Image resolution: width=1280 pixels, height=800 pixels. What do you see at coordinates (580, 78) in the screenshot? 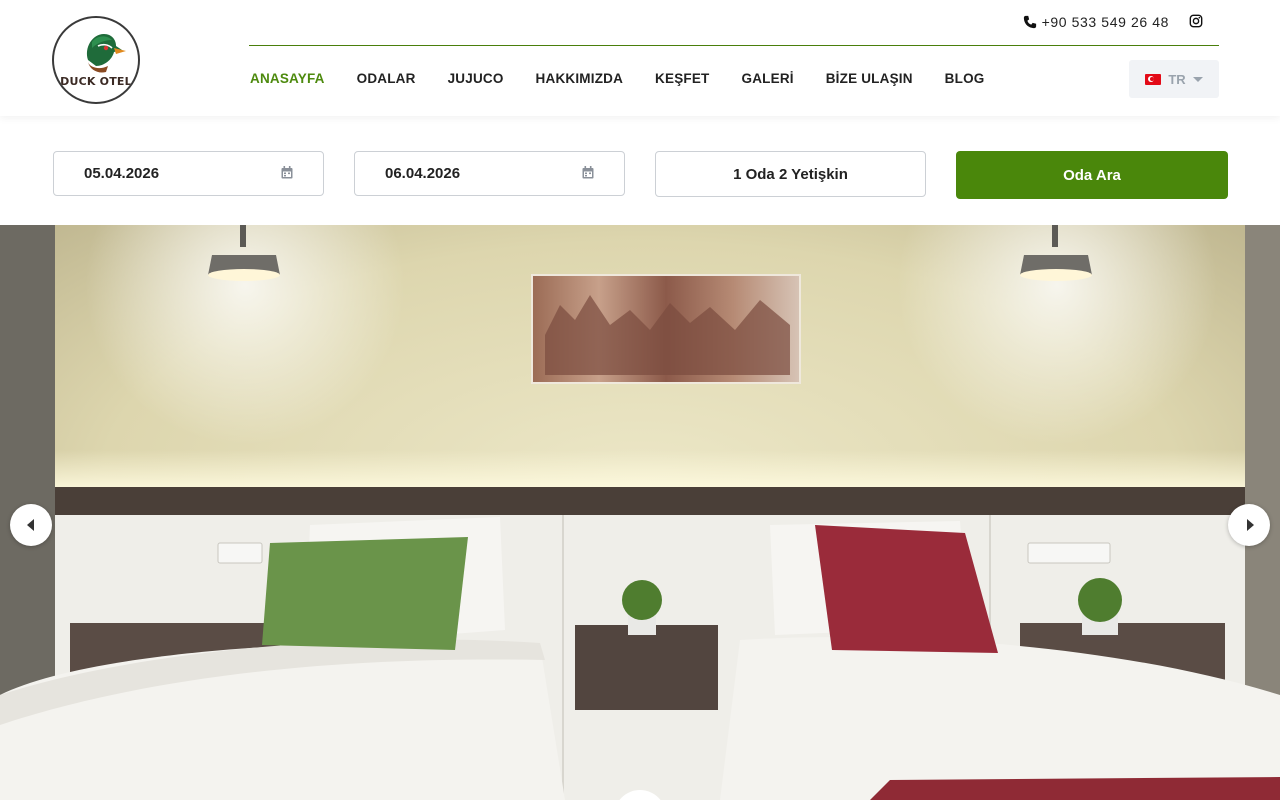
I see `nav-item-hakkimizda: HAKKIMIZDA` at bounding box center [580, 78].